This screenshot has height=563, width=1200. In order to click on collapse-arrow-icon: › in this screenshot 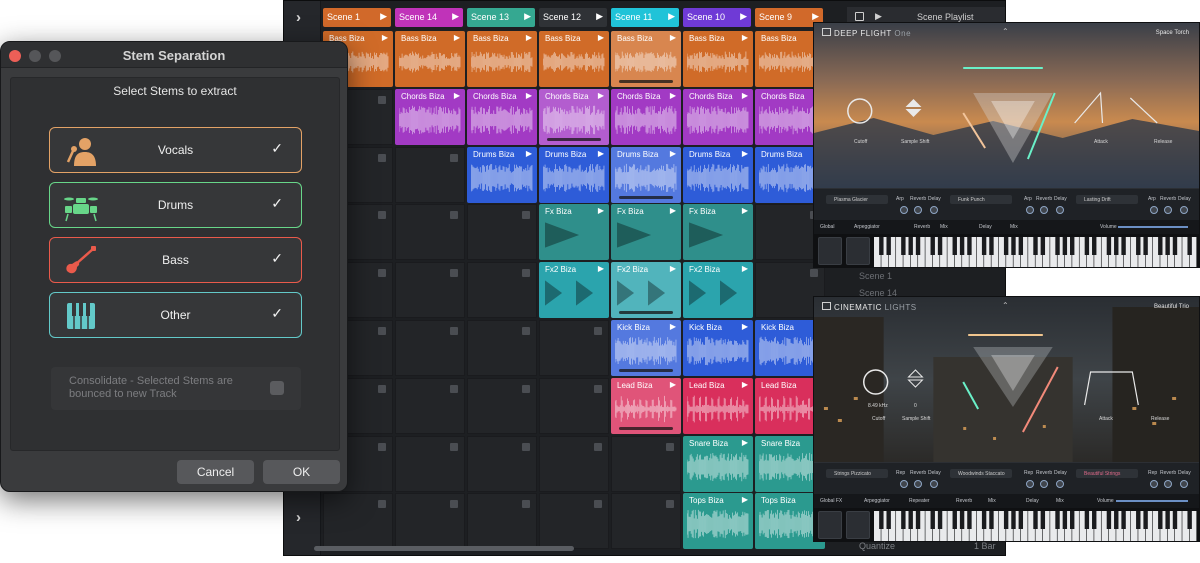, I will do `click(298, 517)`.